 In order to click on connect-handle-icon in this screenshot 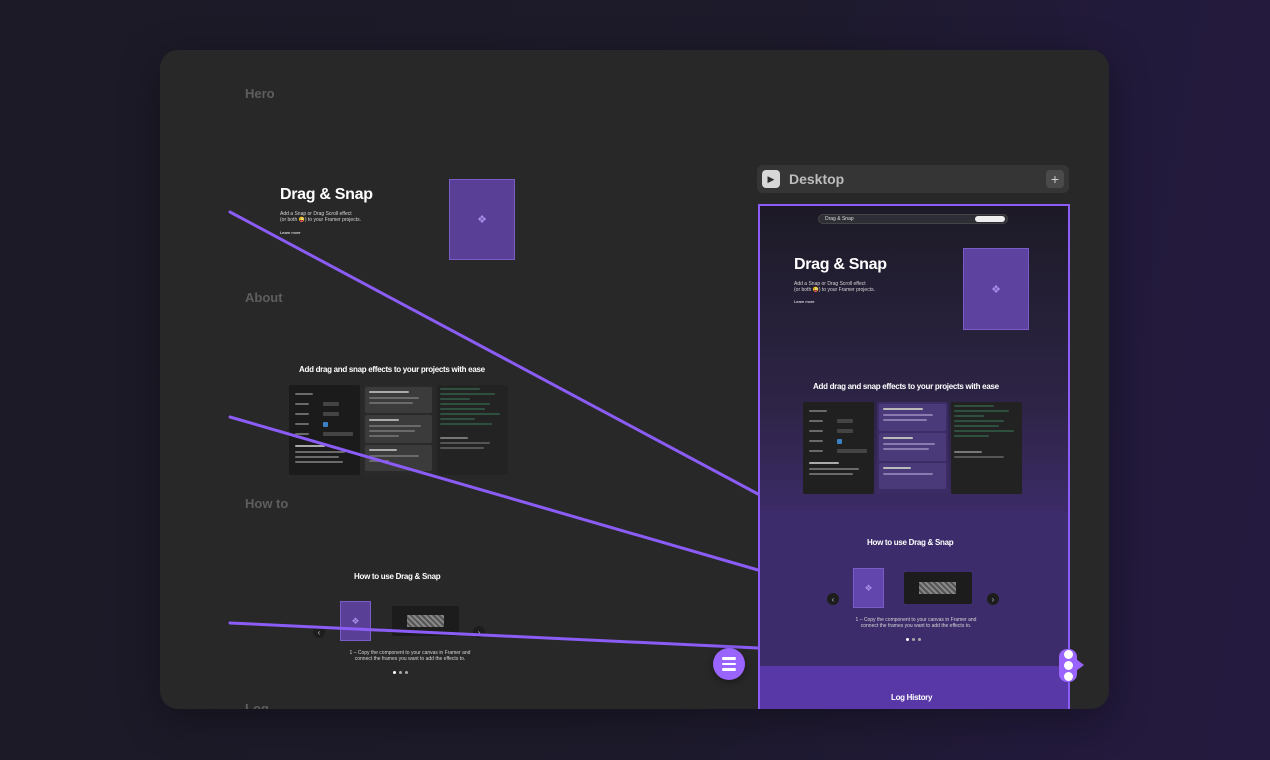, I will do `click(1071, 665)`.